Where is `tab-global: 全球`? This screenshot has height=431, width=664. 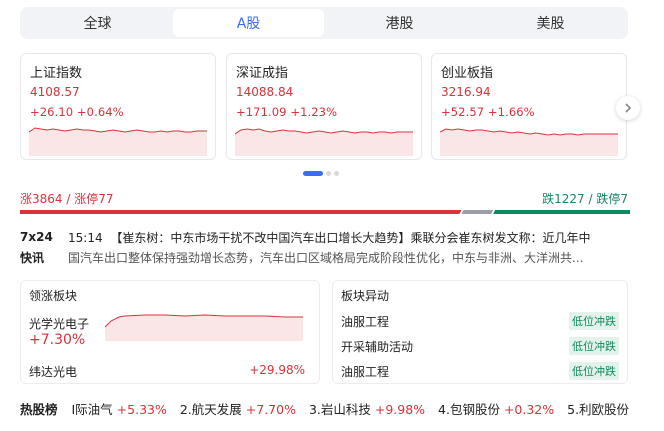 tab-global: 全球 is located at coordinates (97, 23).